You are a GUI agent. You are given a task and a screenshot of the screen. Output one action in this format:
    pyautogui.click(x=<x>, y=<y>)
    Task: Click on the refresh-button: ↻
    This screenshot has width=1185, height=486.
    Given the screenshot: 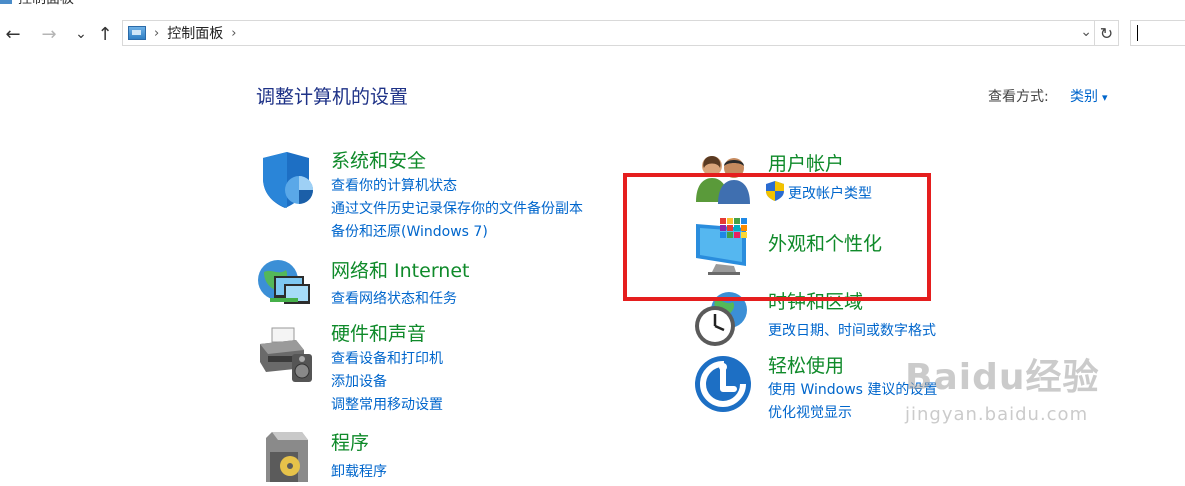 What is the action you would take?
    pyautogui.click(x=1107, y=33)
    